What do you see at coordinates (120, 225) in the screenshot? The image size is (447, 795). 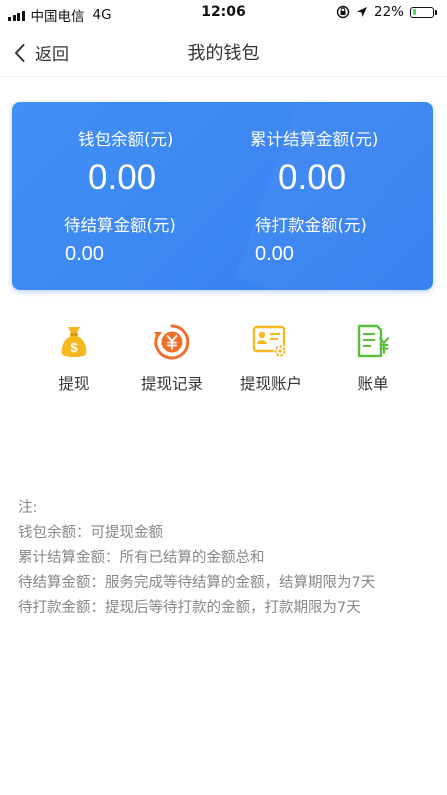 I see `pending-settlement-label: 待结算金额(元)` at bounding box center [120, 225].